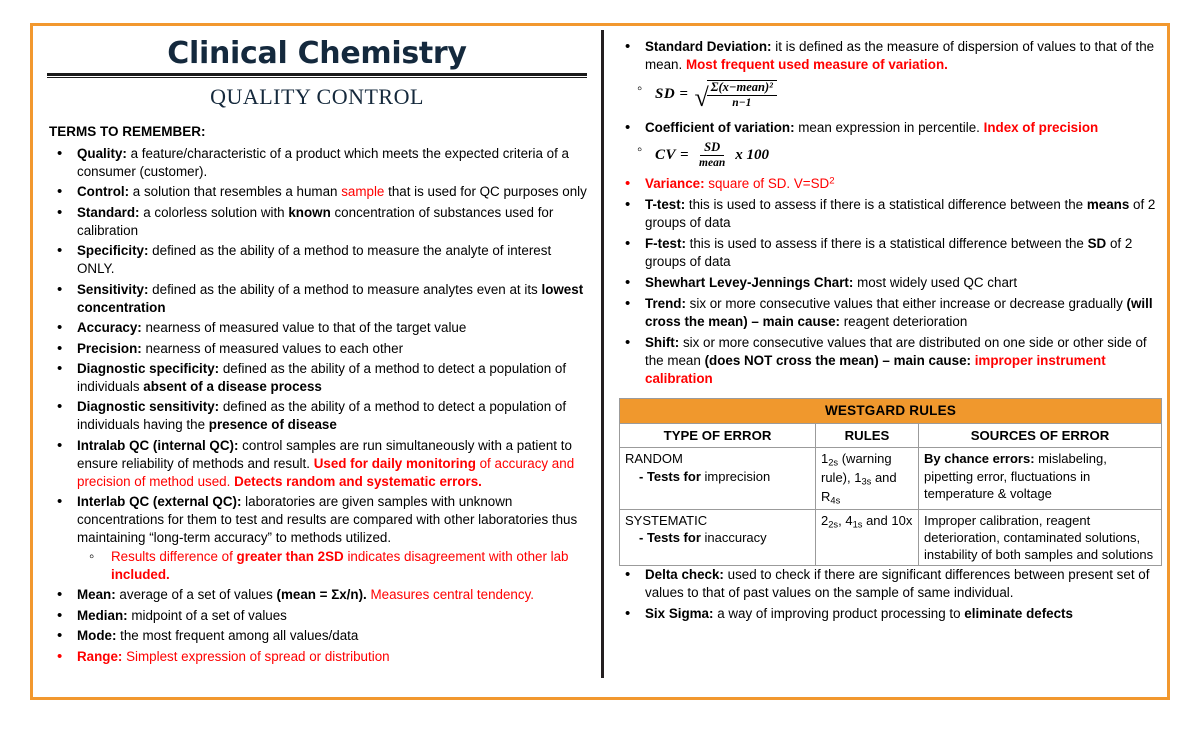 This screenshot has height=729, width=1200. What do you see at coordinates (979, 459) in the screenshot?
I see `source-bold: By chance errors:` at bounding box center [979, 459].